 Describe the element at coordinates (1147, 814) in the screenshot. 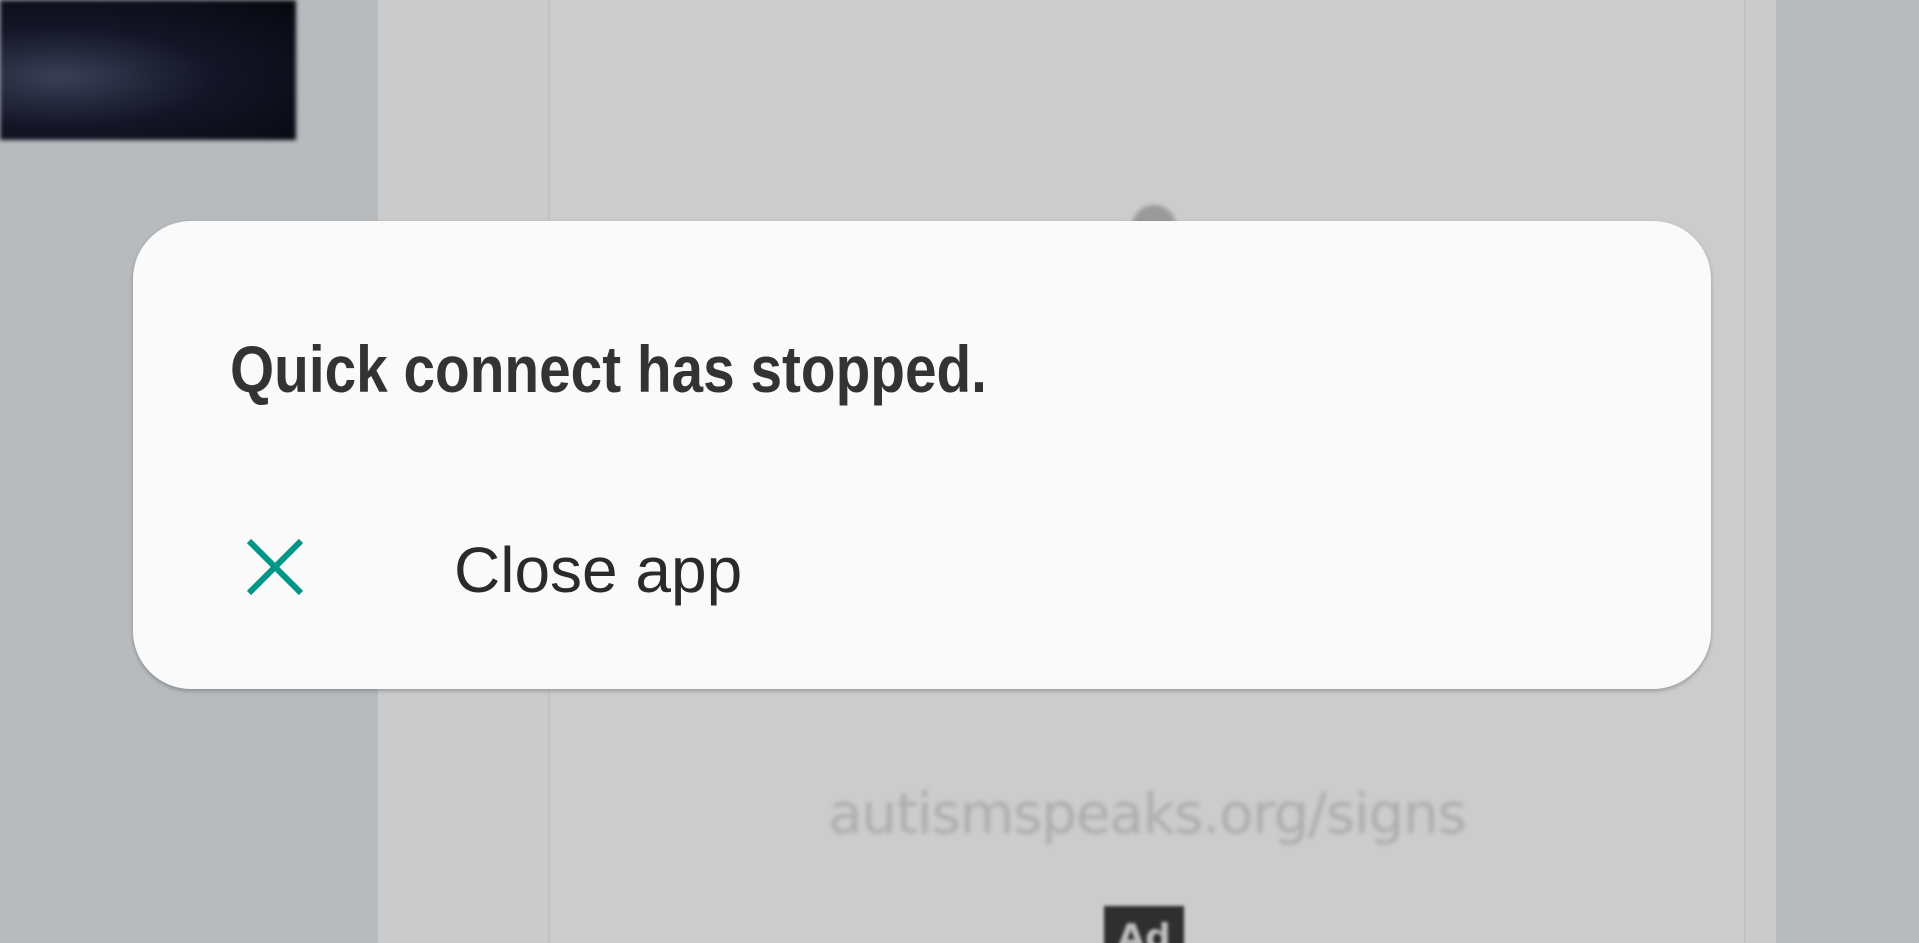

I see `background-ad-url: autismspeaks.org/signs` at that location.